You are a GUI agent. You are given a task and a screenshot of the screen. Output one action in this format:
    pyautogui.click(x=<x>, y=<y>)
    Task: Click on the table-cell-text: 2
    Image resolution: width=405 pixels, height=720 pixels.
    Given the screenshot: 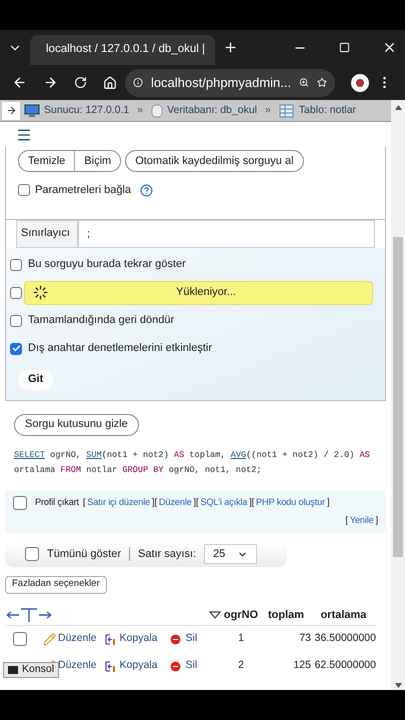 What is the action you would take?
    pyautogui.click(x=241, y=666)
    